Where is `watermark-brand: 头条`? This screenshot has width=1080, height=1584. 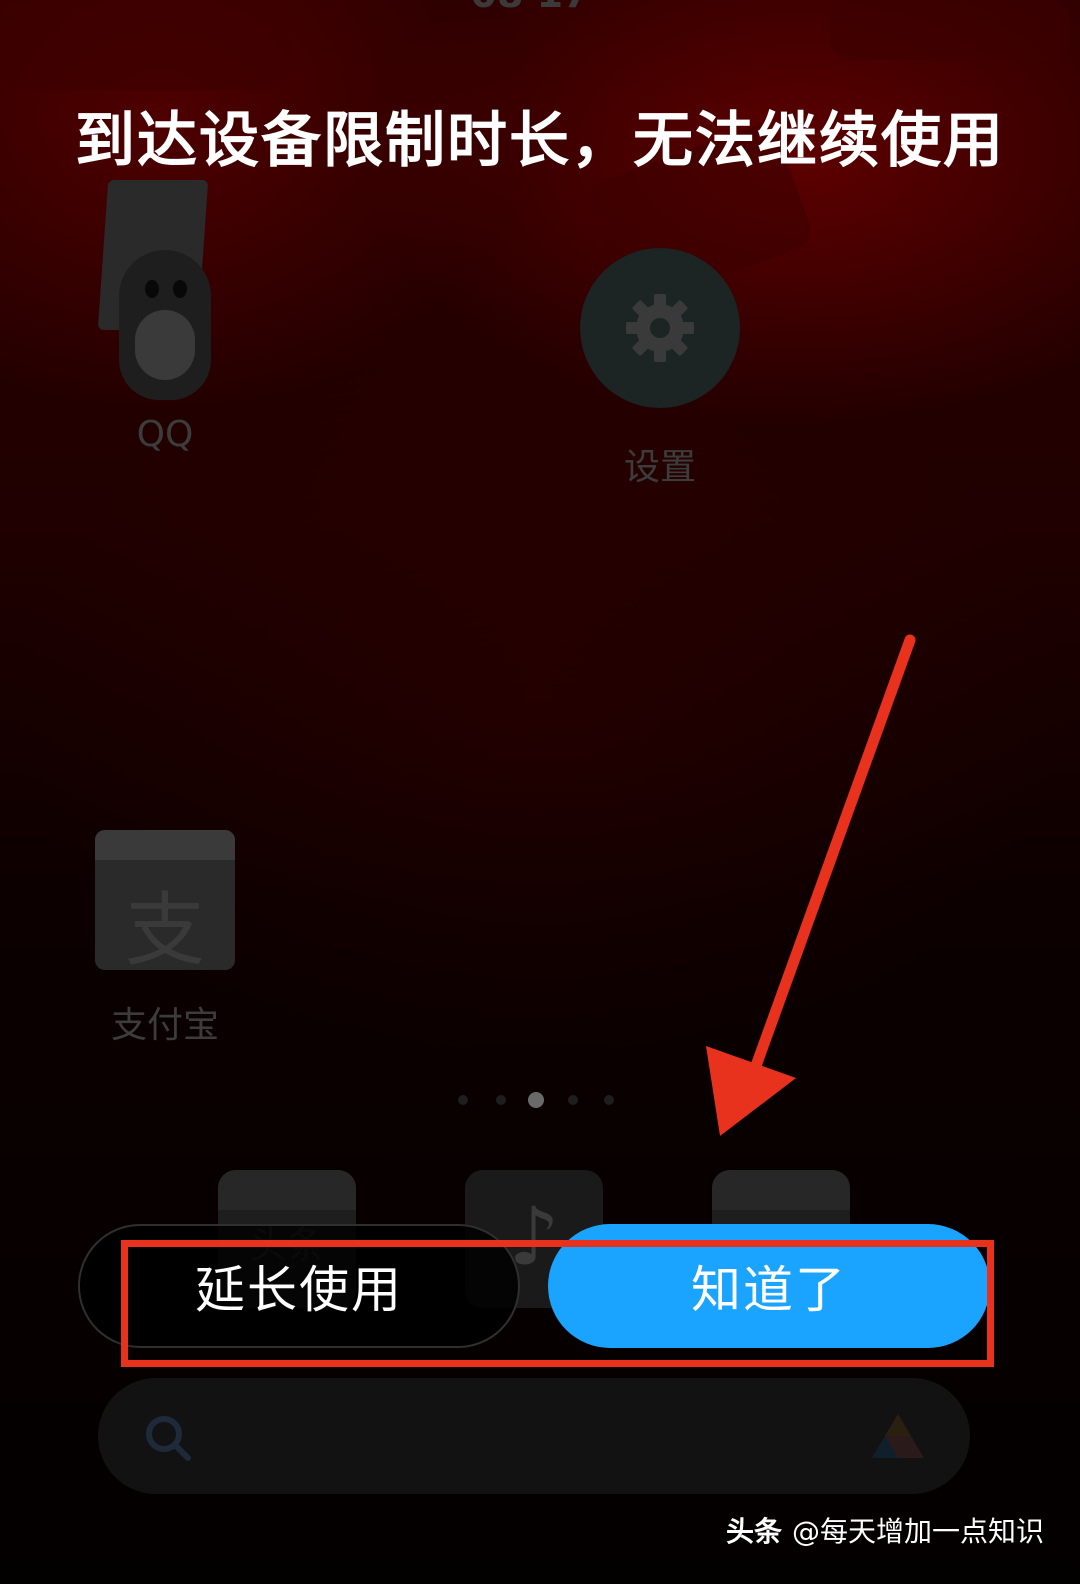 watermark-brand: 头条 is located at coordinates (753, 1531).